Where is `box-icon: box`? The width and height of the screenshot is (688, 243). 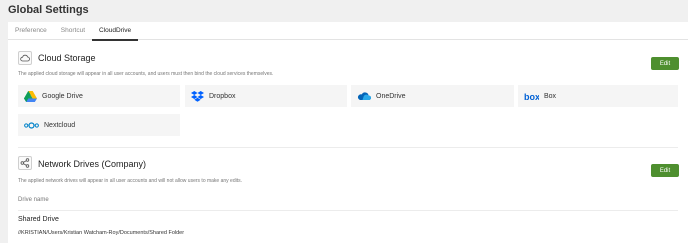
box-icon: box is located at coordinates (531, 96).